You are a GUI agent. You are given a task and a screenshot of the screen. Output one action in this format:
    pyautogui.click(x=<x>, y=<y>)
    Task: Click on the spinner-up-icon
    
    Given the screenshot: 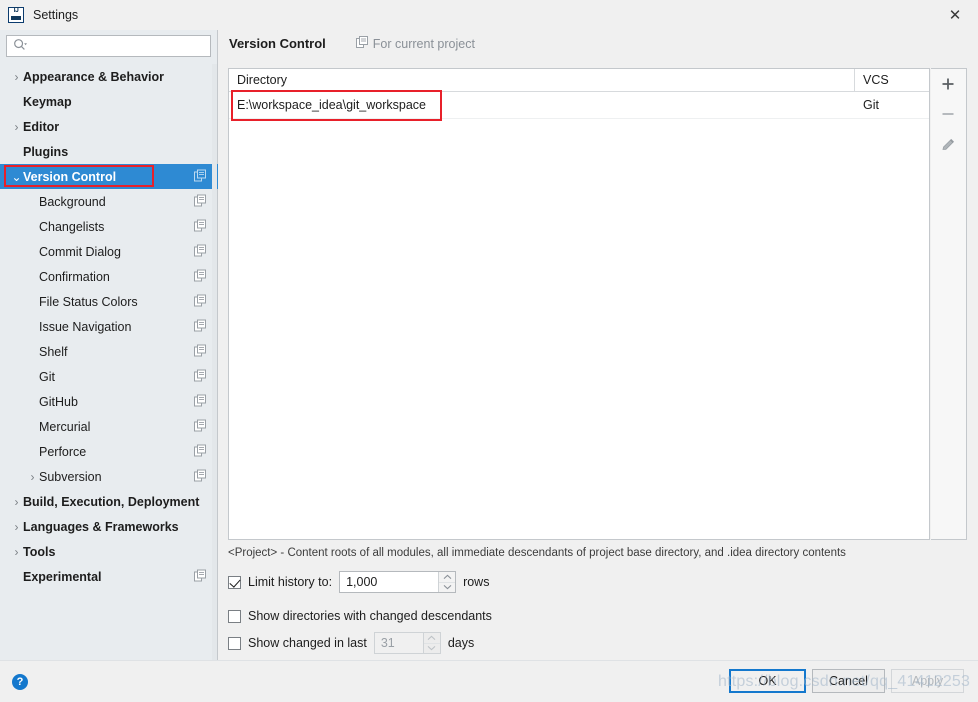 What is the action you would take?
    pyautogui.click(x=447, y=577)
    